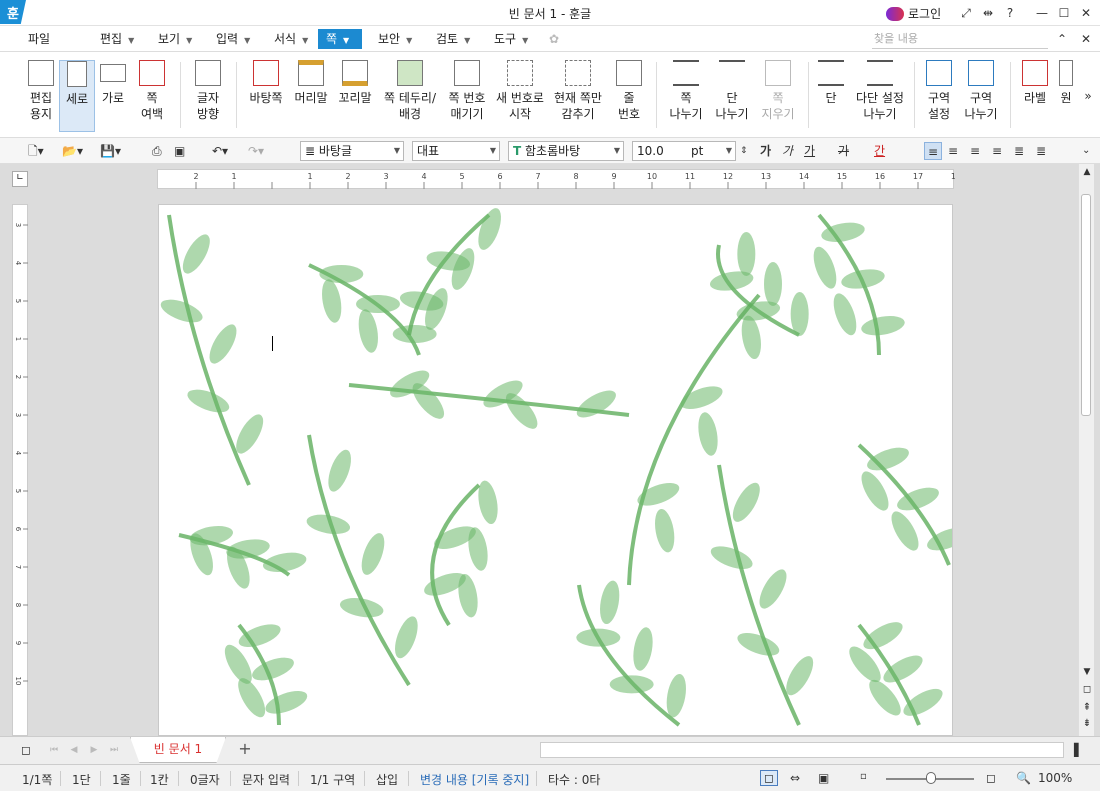 The height and width of the screenshot is (791, 1100). I want to click on font-color-button: 간, so click(879, 151).